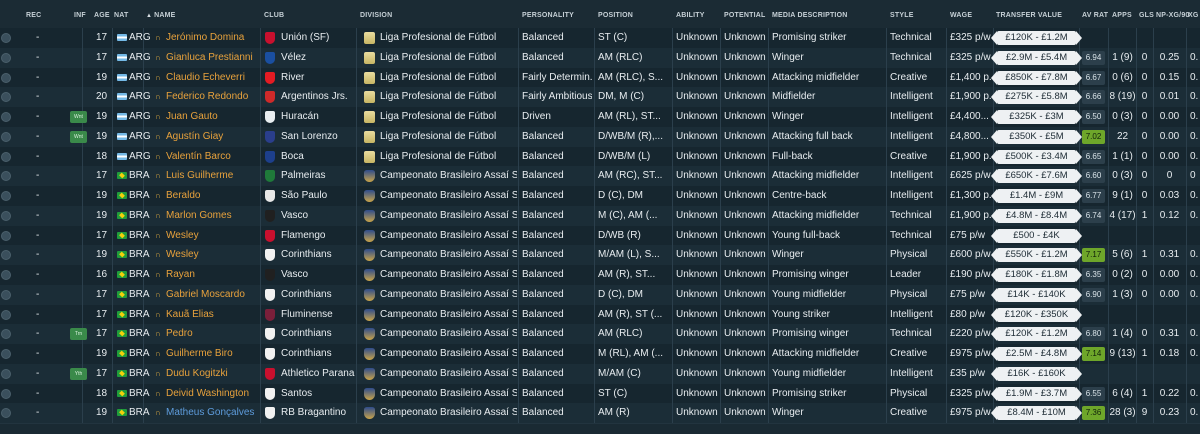 Image resolution: width=1200 pixels, height=434 pixels. What do you see at coordinates (690, 15) in the screenshot?
I see `col-ability: ABILITY` at bounding box center [690, 15].